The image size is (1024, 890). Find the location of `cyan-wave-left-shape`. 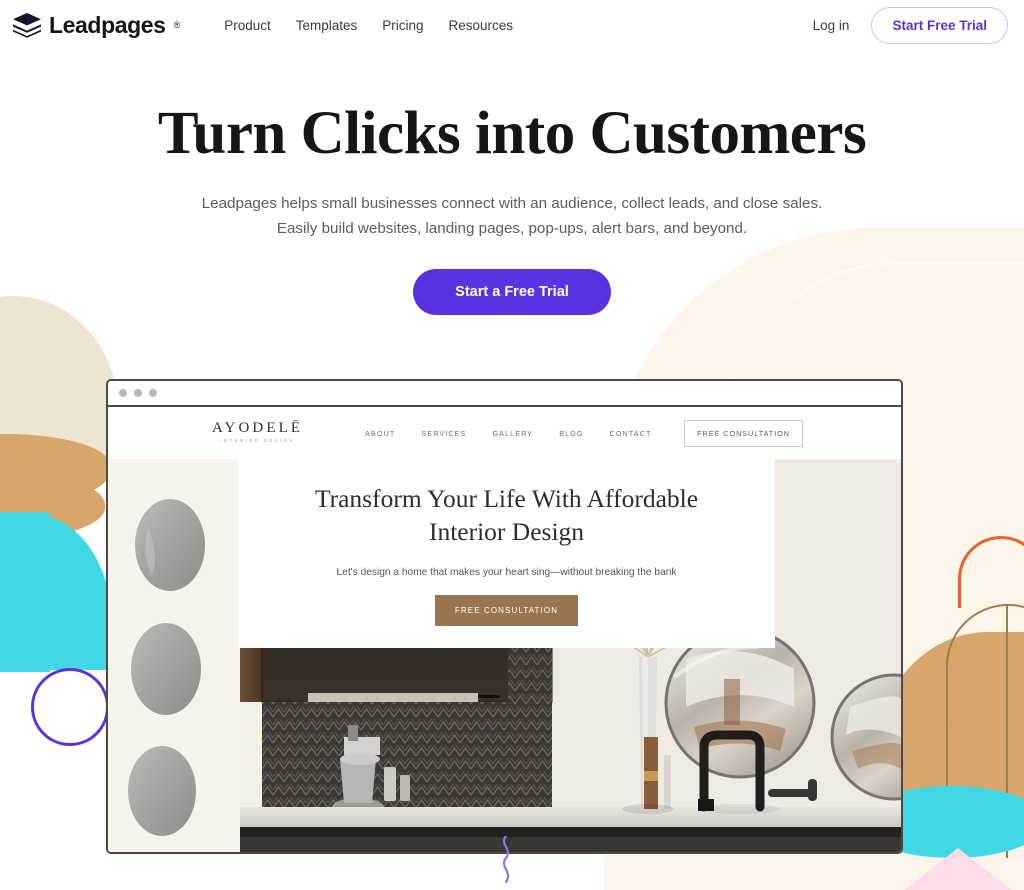

cyan-wave-left-shape is located at coordinates (56, 592).